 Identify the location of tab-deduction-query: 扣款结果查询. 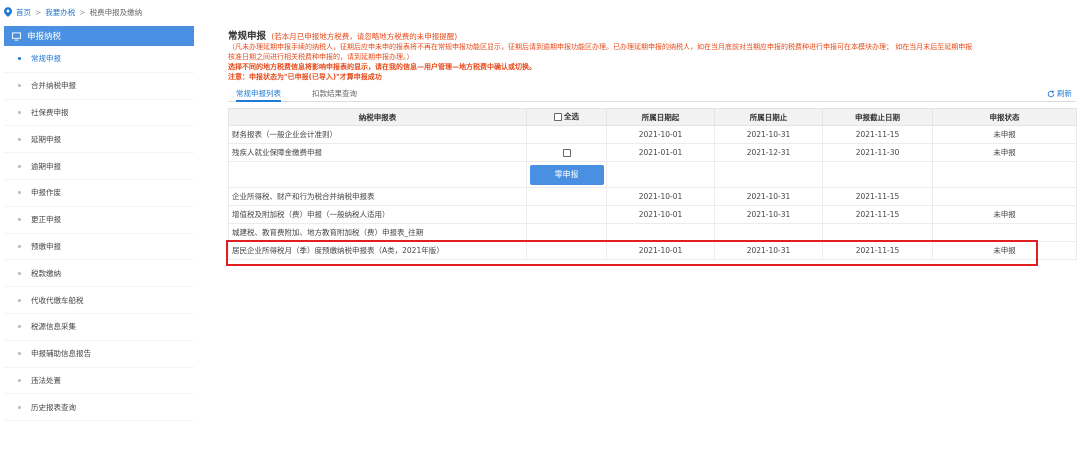
(334, 95).